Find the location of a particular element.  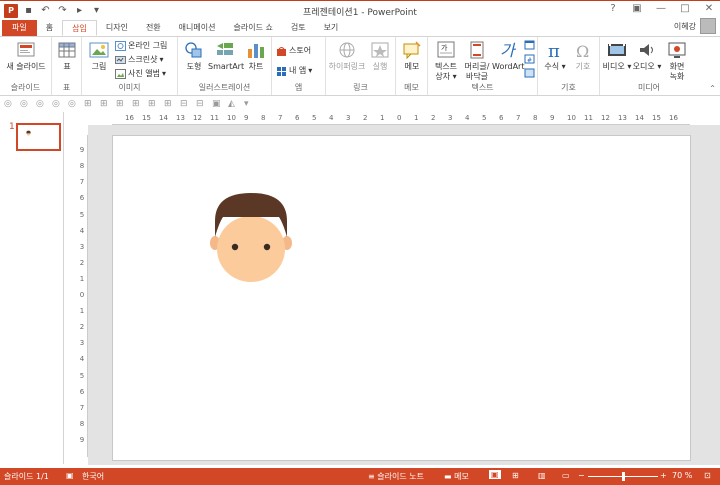

tab-transitions: 전환 is located at coordinates (153, 28).